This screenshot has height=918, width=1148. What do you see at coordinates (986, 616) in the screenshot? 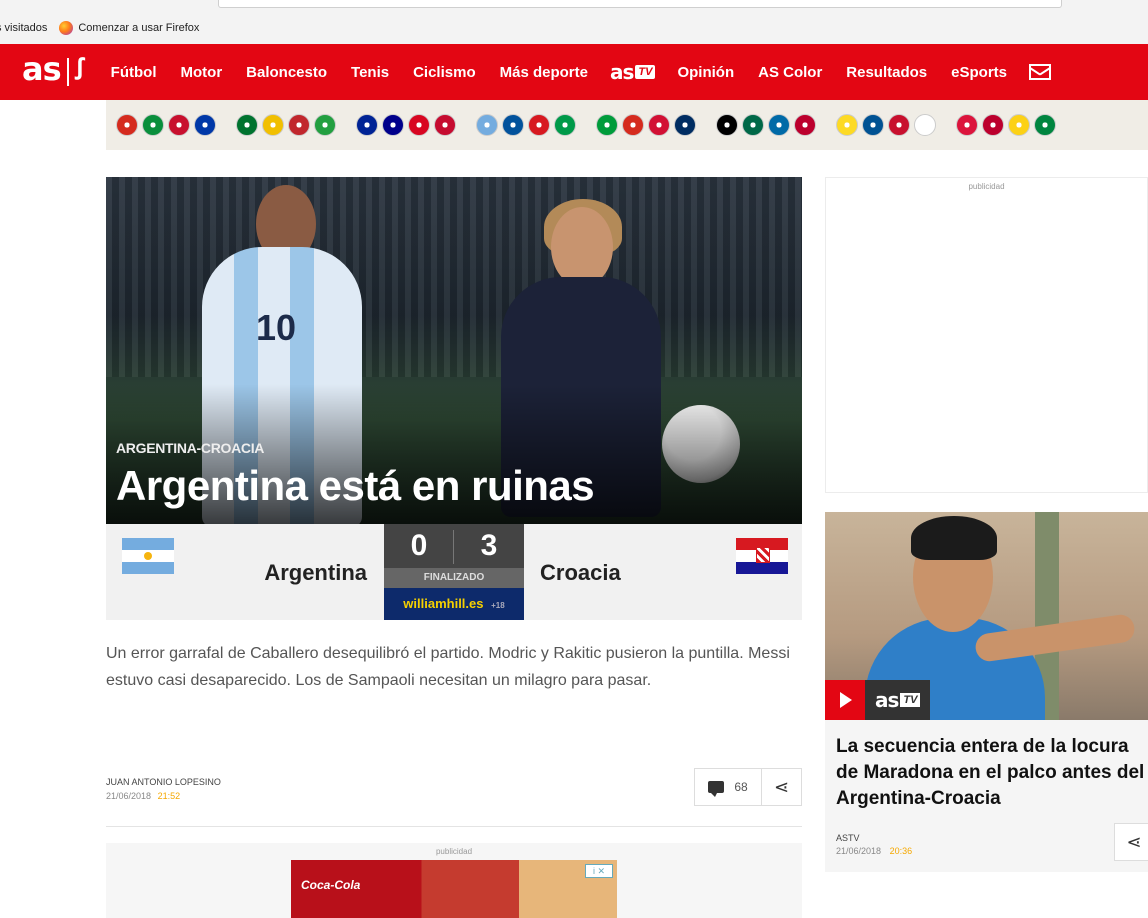
I see `video-thumbnail: as TV` at bounding box center [986, 616].